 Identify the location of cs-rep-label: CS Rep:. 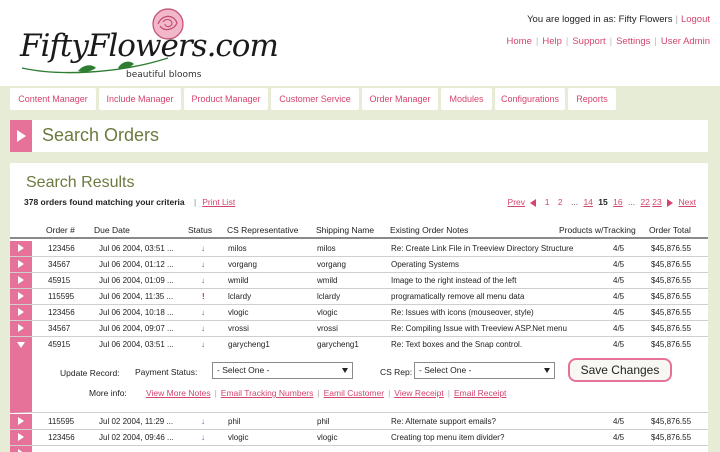
(396, 372).